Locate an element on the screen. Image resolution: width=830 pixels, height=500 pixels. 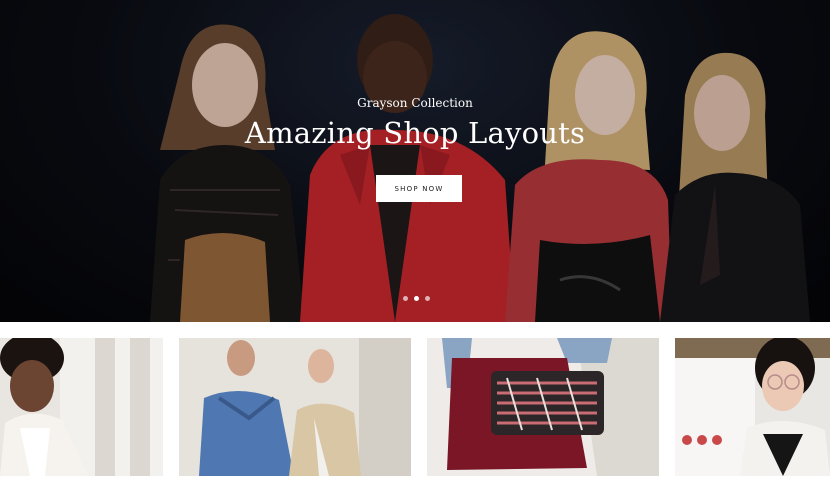
tile-4-image is located at coordinates (752, 407).